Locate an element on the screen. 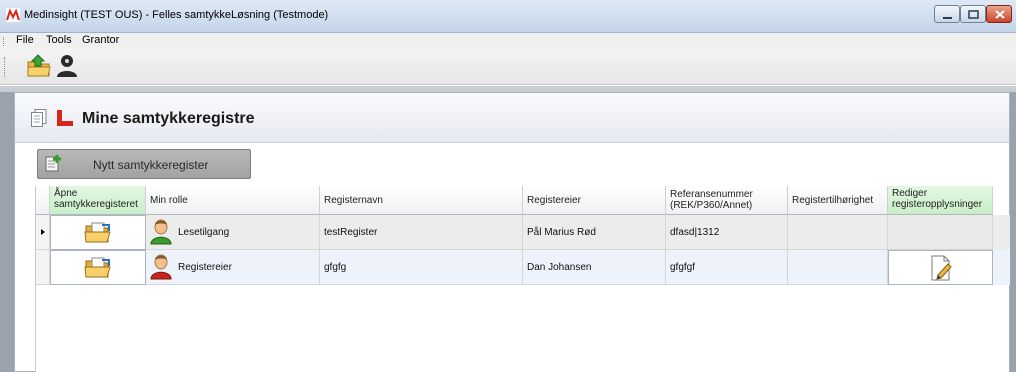 The width and height of the screenshot is (1016, 372). minimize-button is located at coordinates (947, 14).